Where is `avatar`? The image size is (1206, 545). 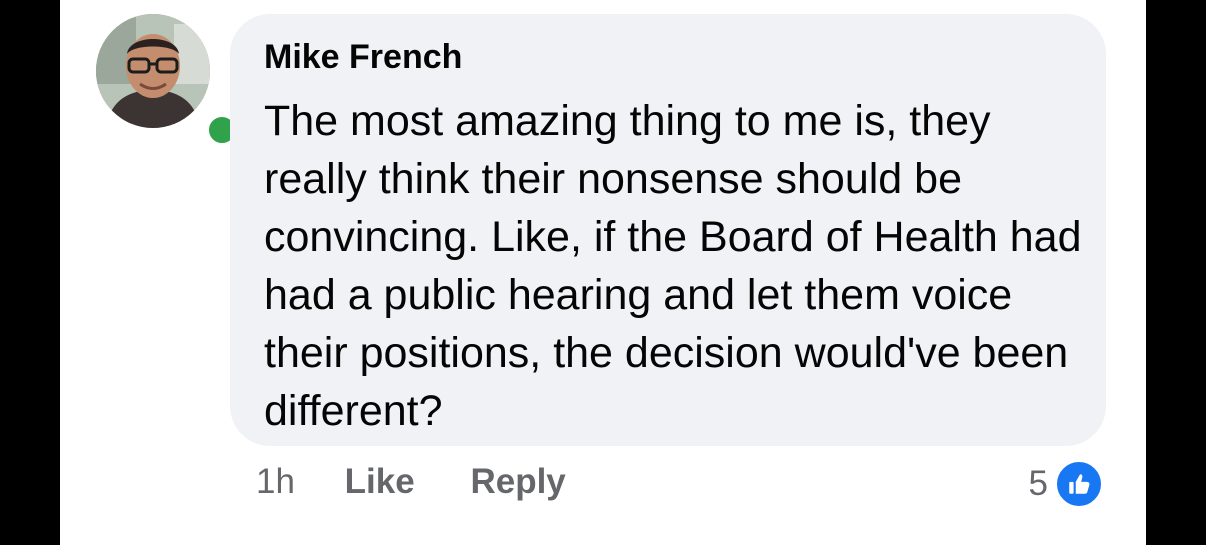 avatar is located at coordinates (153, 71).